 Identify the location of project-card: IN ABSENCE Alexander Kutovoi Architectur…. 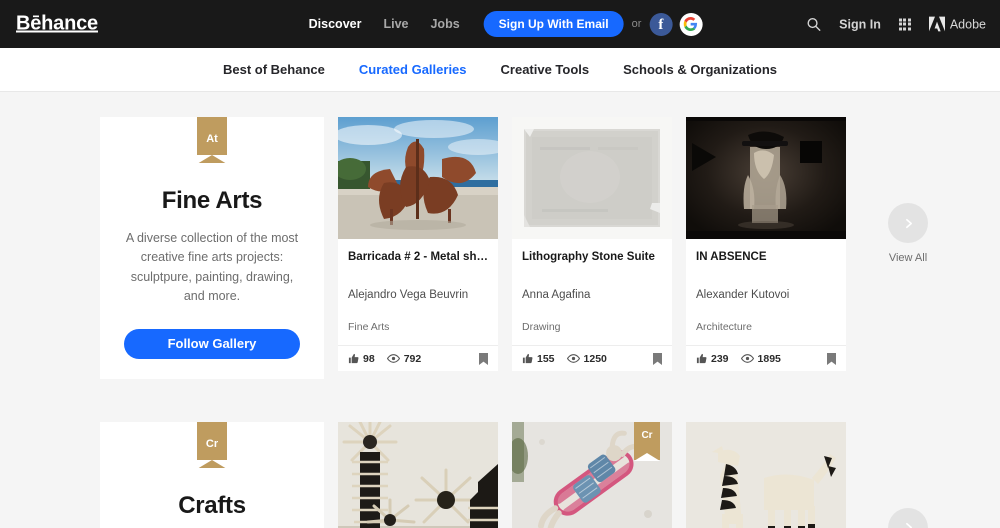
(766, 244).